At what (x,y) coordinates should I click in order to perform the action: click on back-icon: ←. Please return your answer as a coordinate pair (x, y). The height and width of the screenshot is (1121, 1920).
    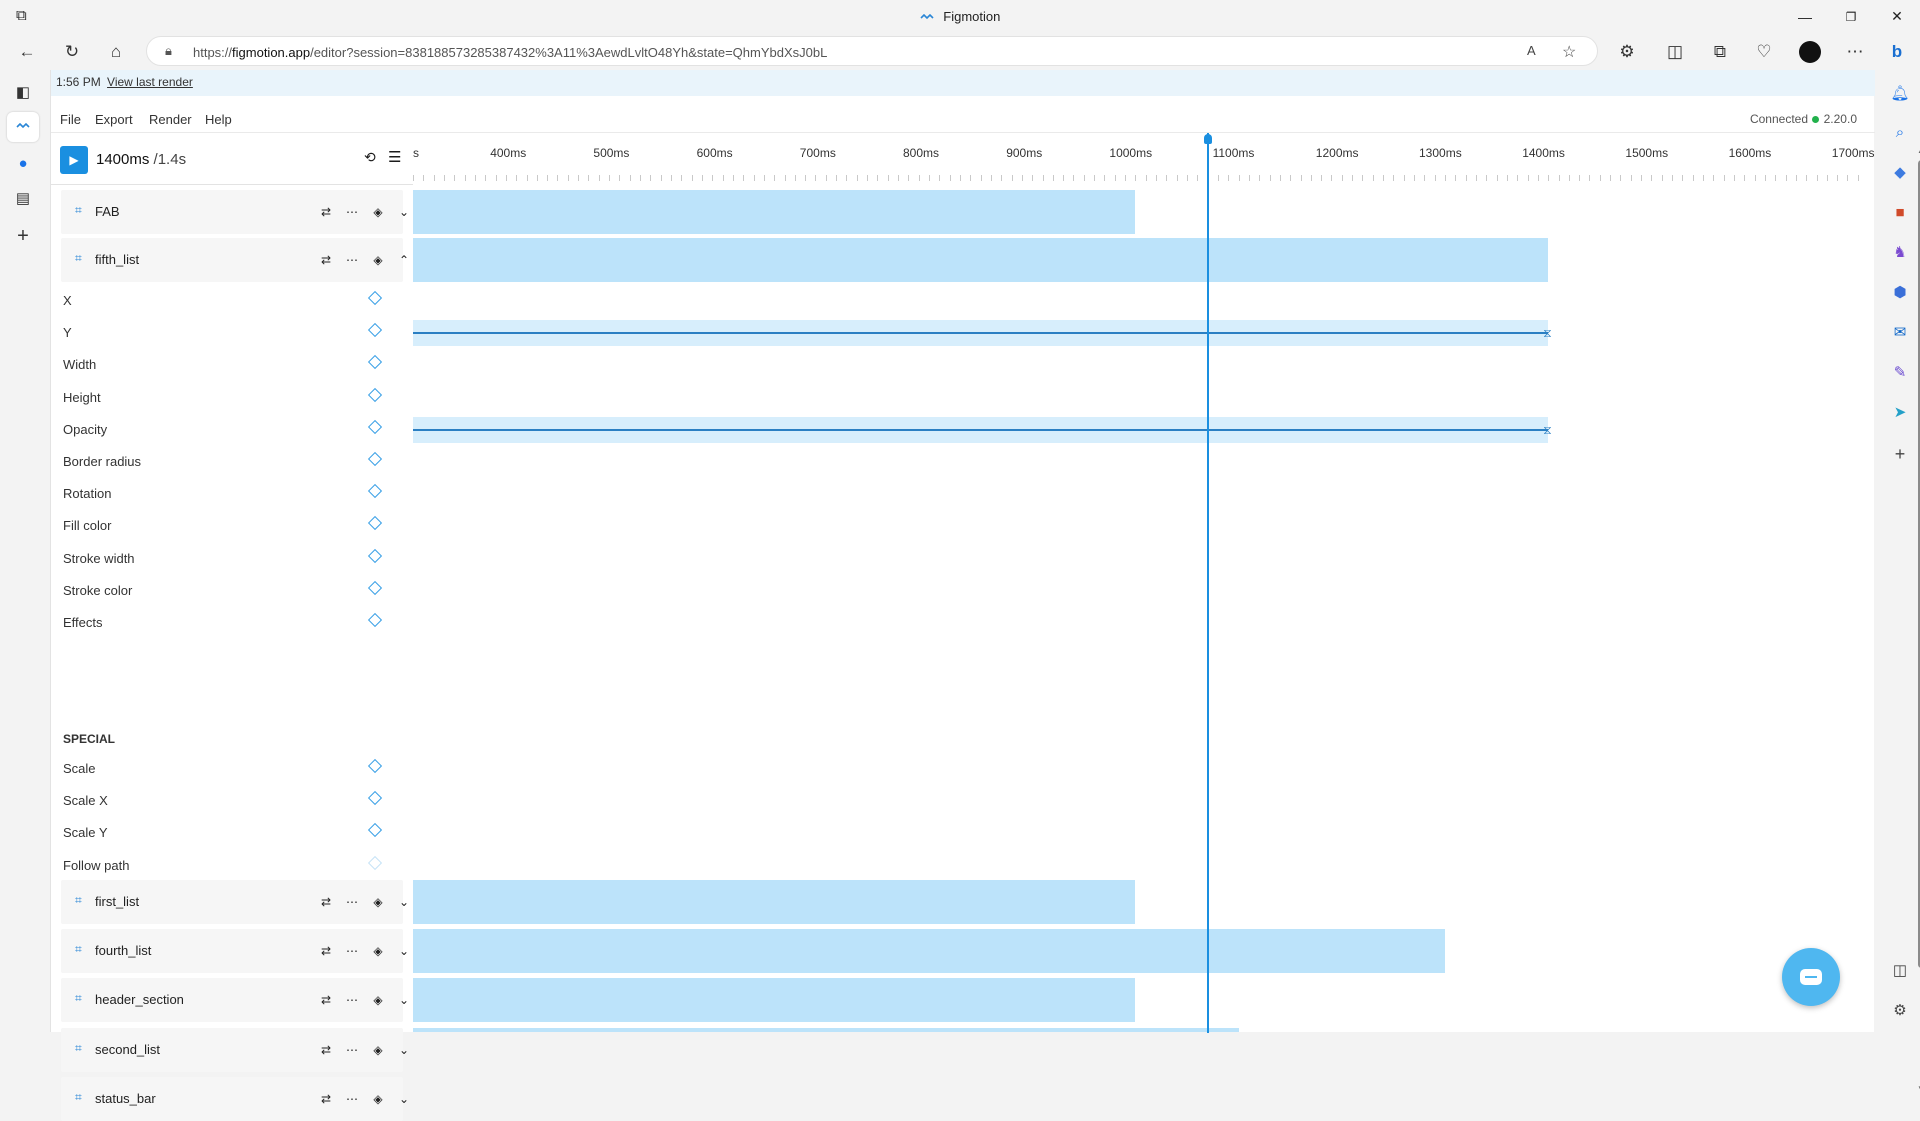
    Looking at the image, I should click on (27, 52).